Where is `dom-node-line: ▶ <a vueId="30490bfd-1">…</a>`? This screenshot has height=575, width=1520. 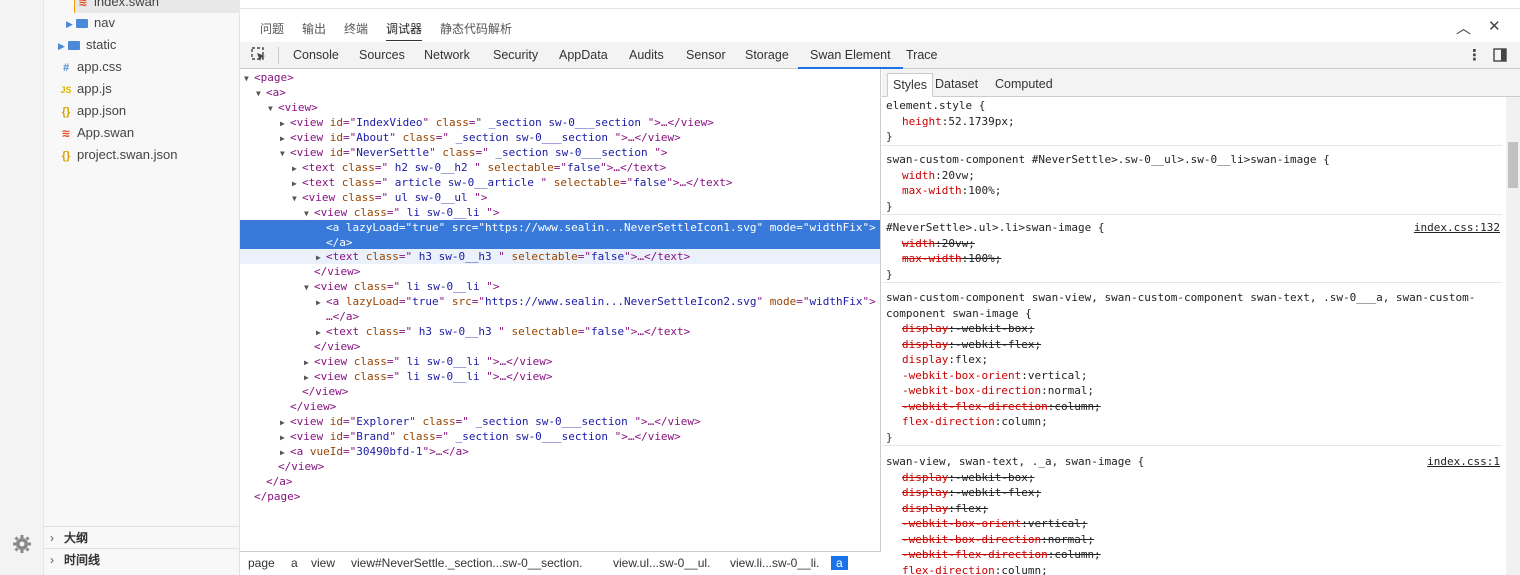
dom-node-line: ▶ <a vueId="30490bfd-1">…</a> is located at coordinates (560, 452).